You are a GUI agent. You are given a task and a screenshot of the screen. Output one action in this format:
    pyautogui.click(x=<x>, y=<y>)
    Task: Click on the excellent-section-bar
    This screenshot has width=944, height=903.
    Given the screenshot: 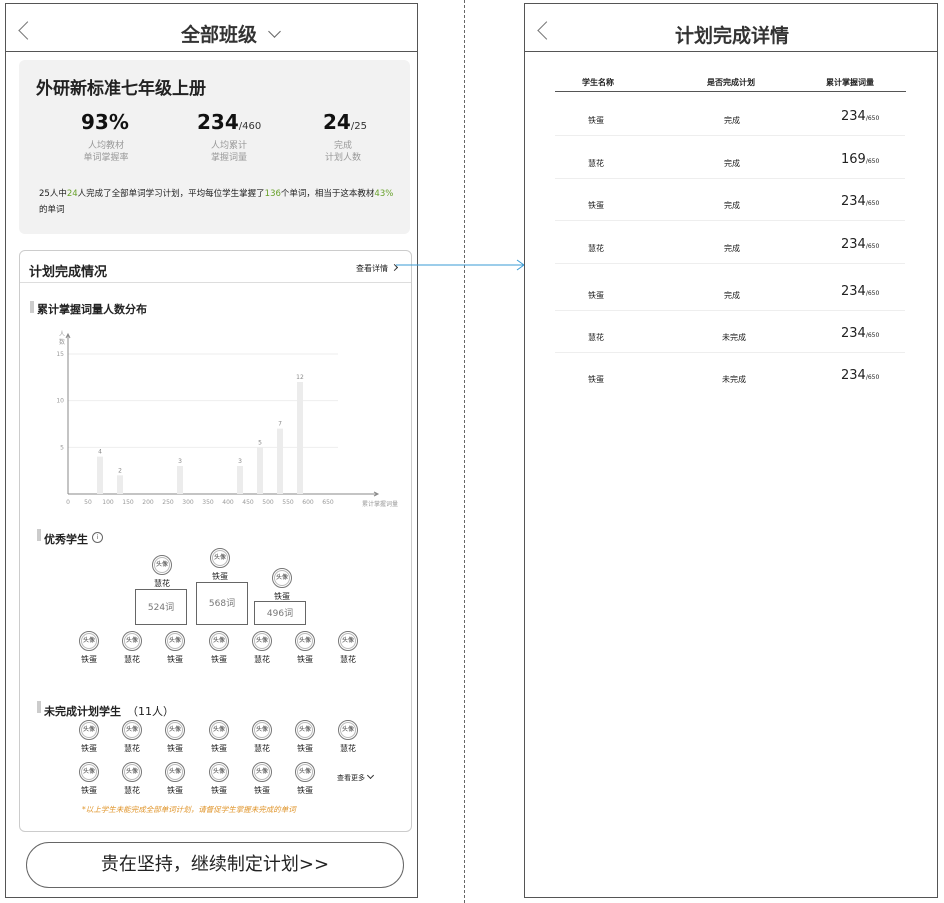 What is the action you would take?
    pyautogui.click(x=39, y=535)
    